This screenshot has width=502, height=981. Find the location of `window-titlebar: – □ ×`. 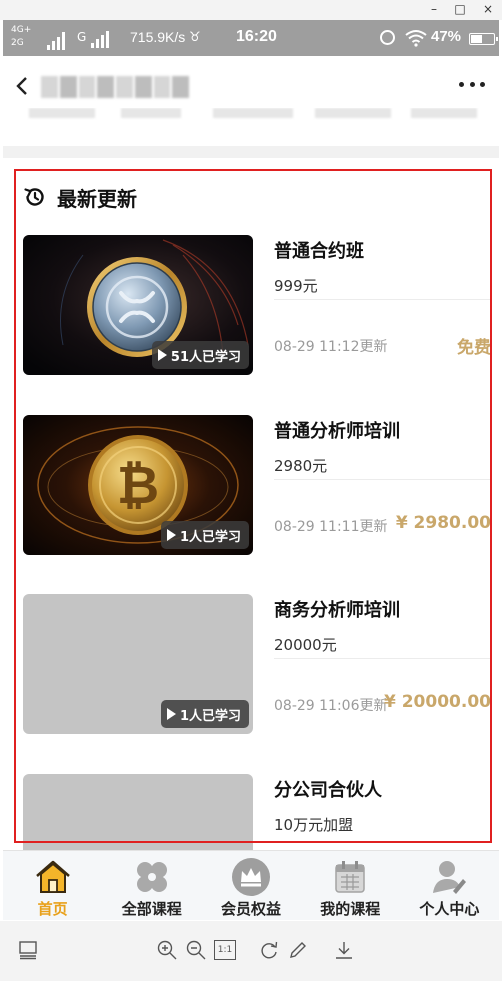

window-titlebar: – □ × is located at coordinates (251, 10).